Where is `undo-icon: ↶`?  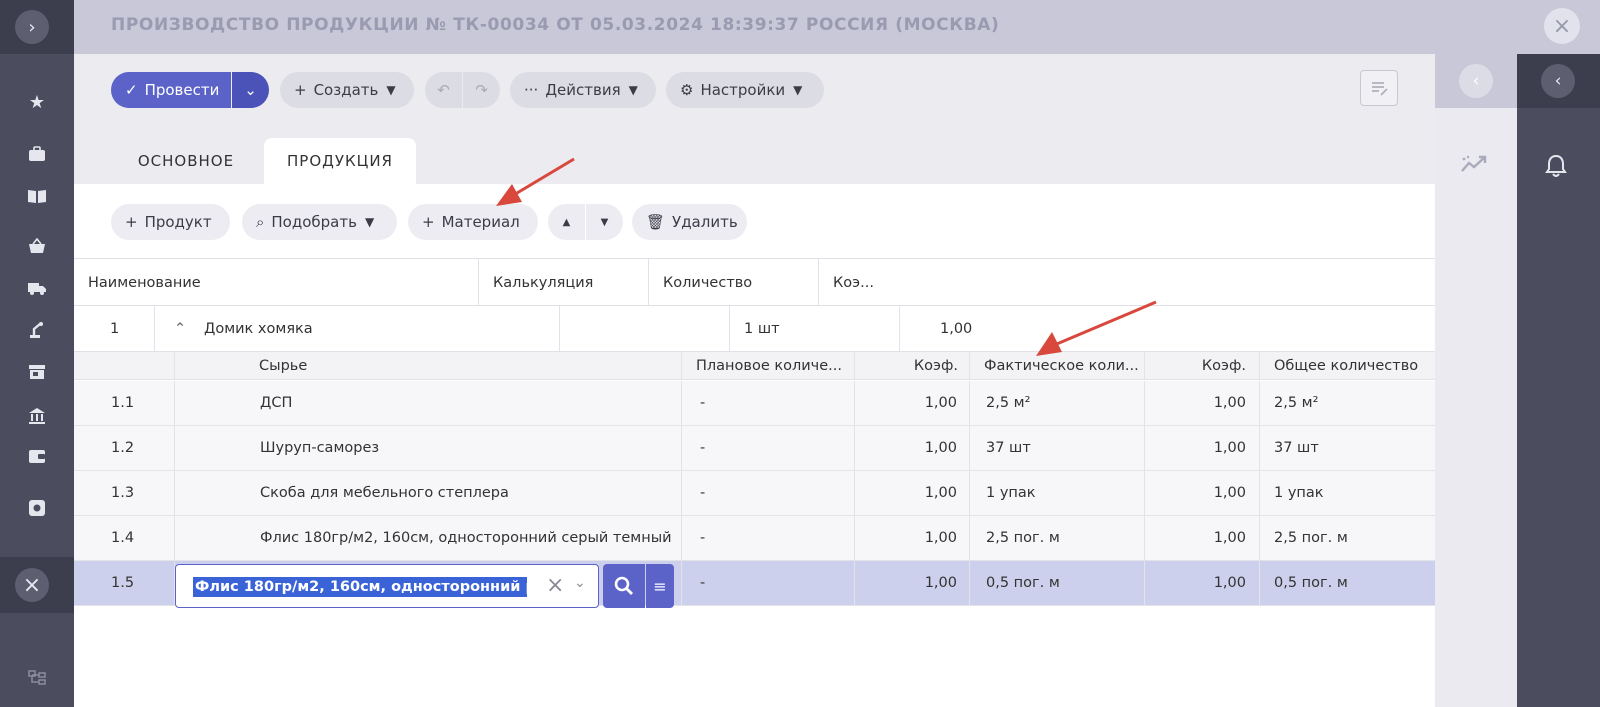 undo-icon: ↶ is located at coordinates (443, 90).